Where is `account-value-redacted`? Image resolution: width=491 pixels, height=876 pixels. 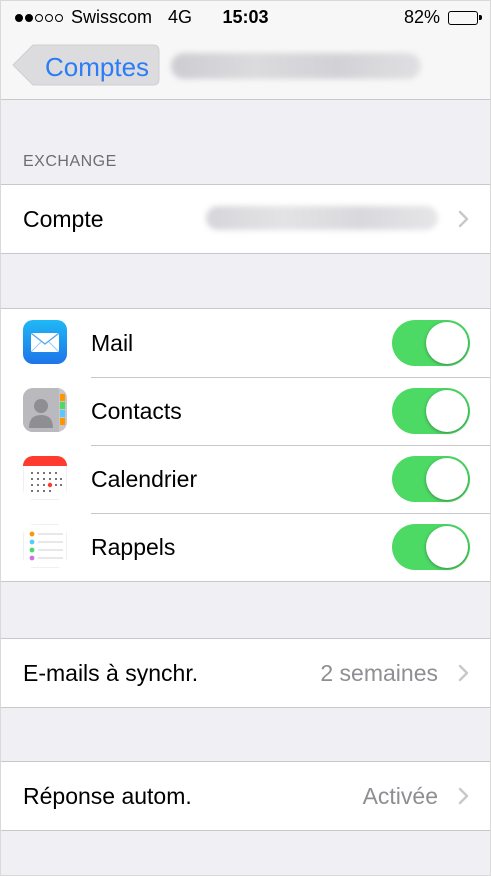
account-value-redacted is located at coordinates (322, 218).